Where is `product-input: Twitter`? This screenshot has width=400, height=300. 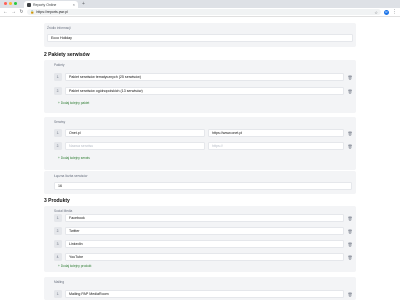 product-input: Twitter is located at coordinates (204, 231).